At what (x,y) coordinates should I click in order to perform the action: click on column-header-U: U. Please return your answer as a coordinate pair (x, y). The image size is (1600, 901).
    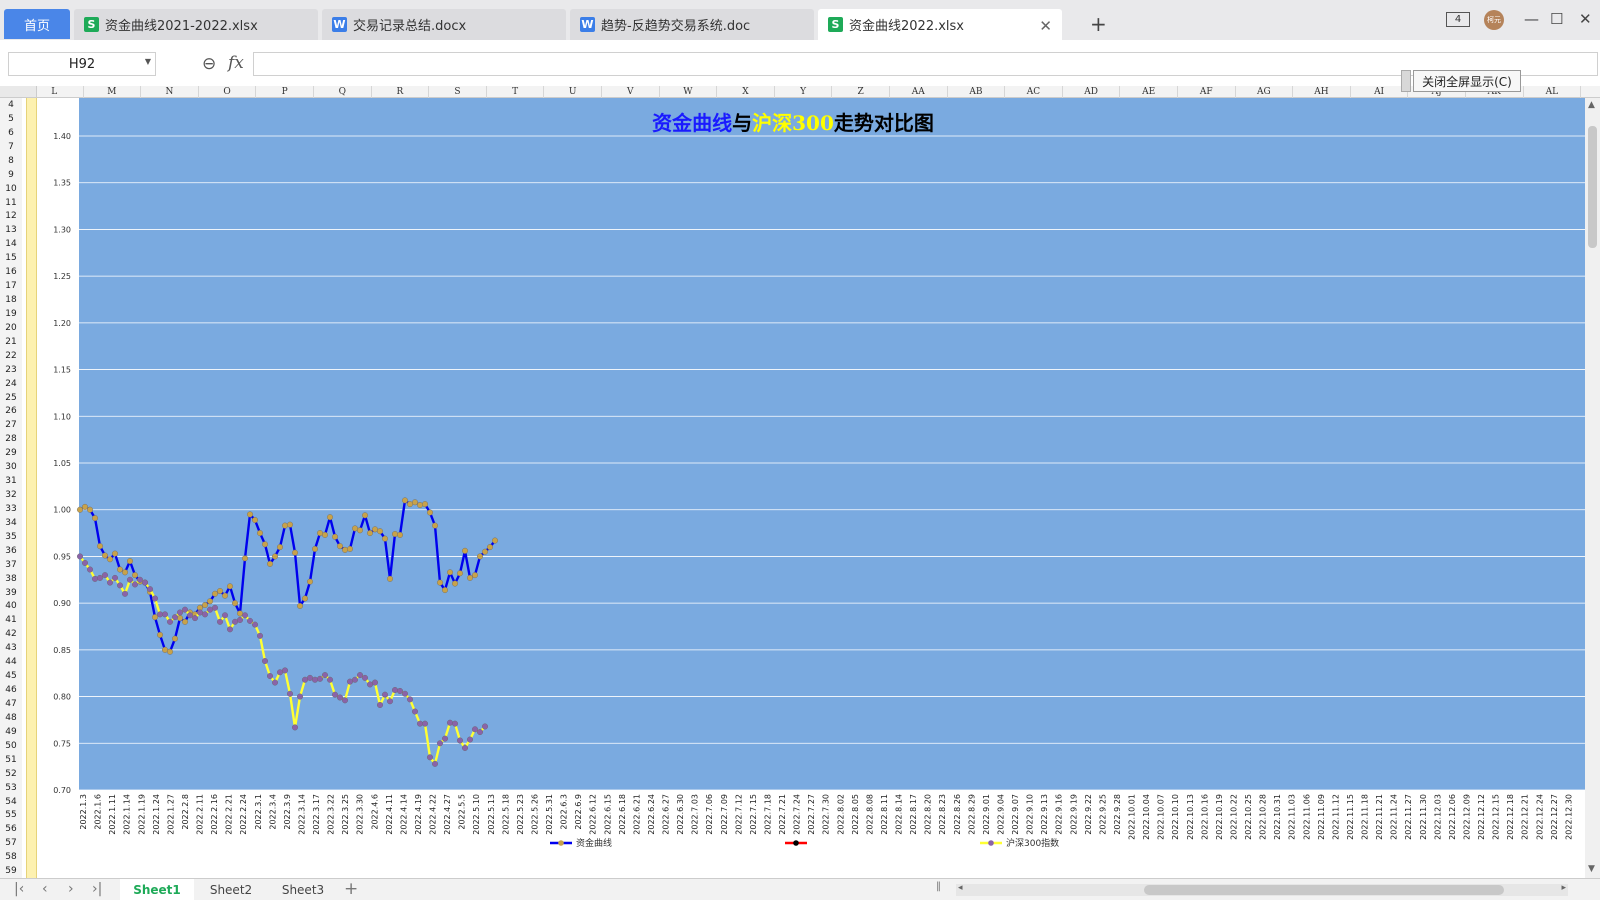
    Looking at the image, I should click on (573, 92).